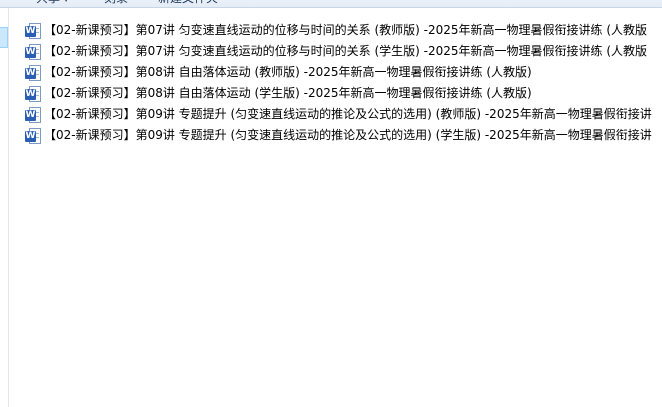 The image size is (662, 407). I want to click on share-button-label: 共享, so click(48, 2).